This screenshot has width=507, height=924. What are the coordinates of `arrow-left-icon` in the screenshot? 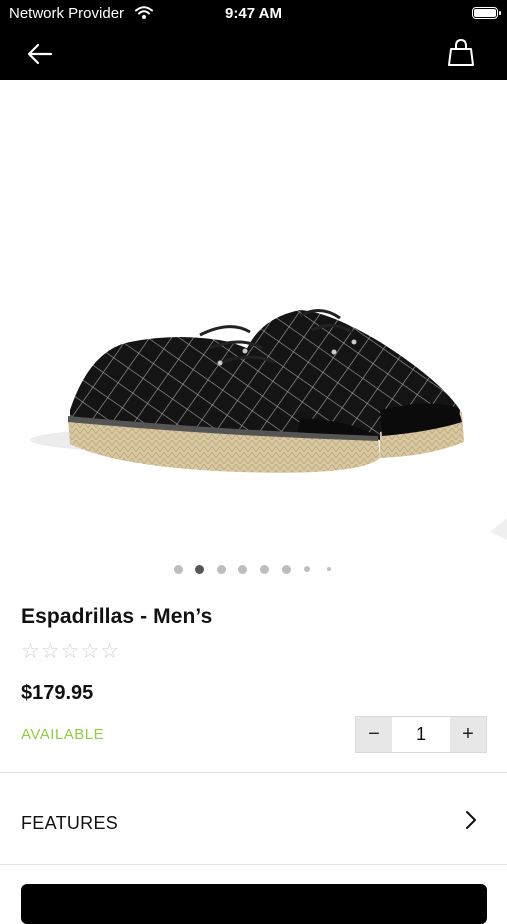 It's located at (40, 54).